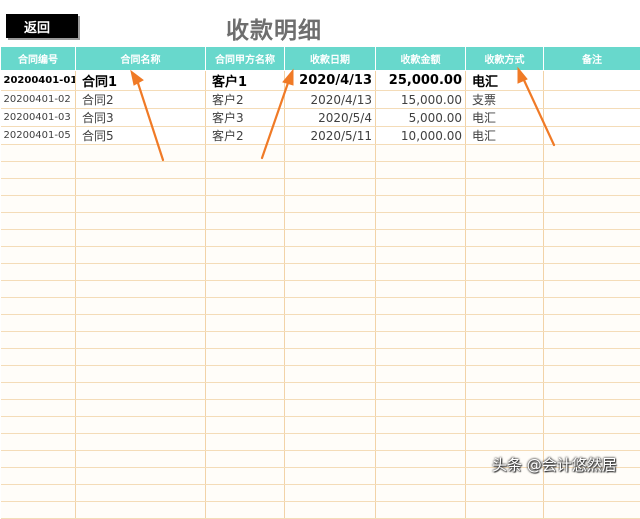 Image resolution: width=640 pixels, height=519 pixels. What do you see at coordinates (38, 118) in the screenshot?
I see `cell-contract-no: 20200401-03` at bounding box center [38, 118].